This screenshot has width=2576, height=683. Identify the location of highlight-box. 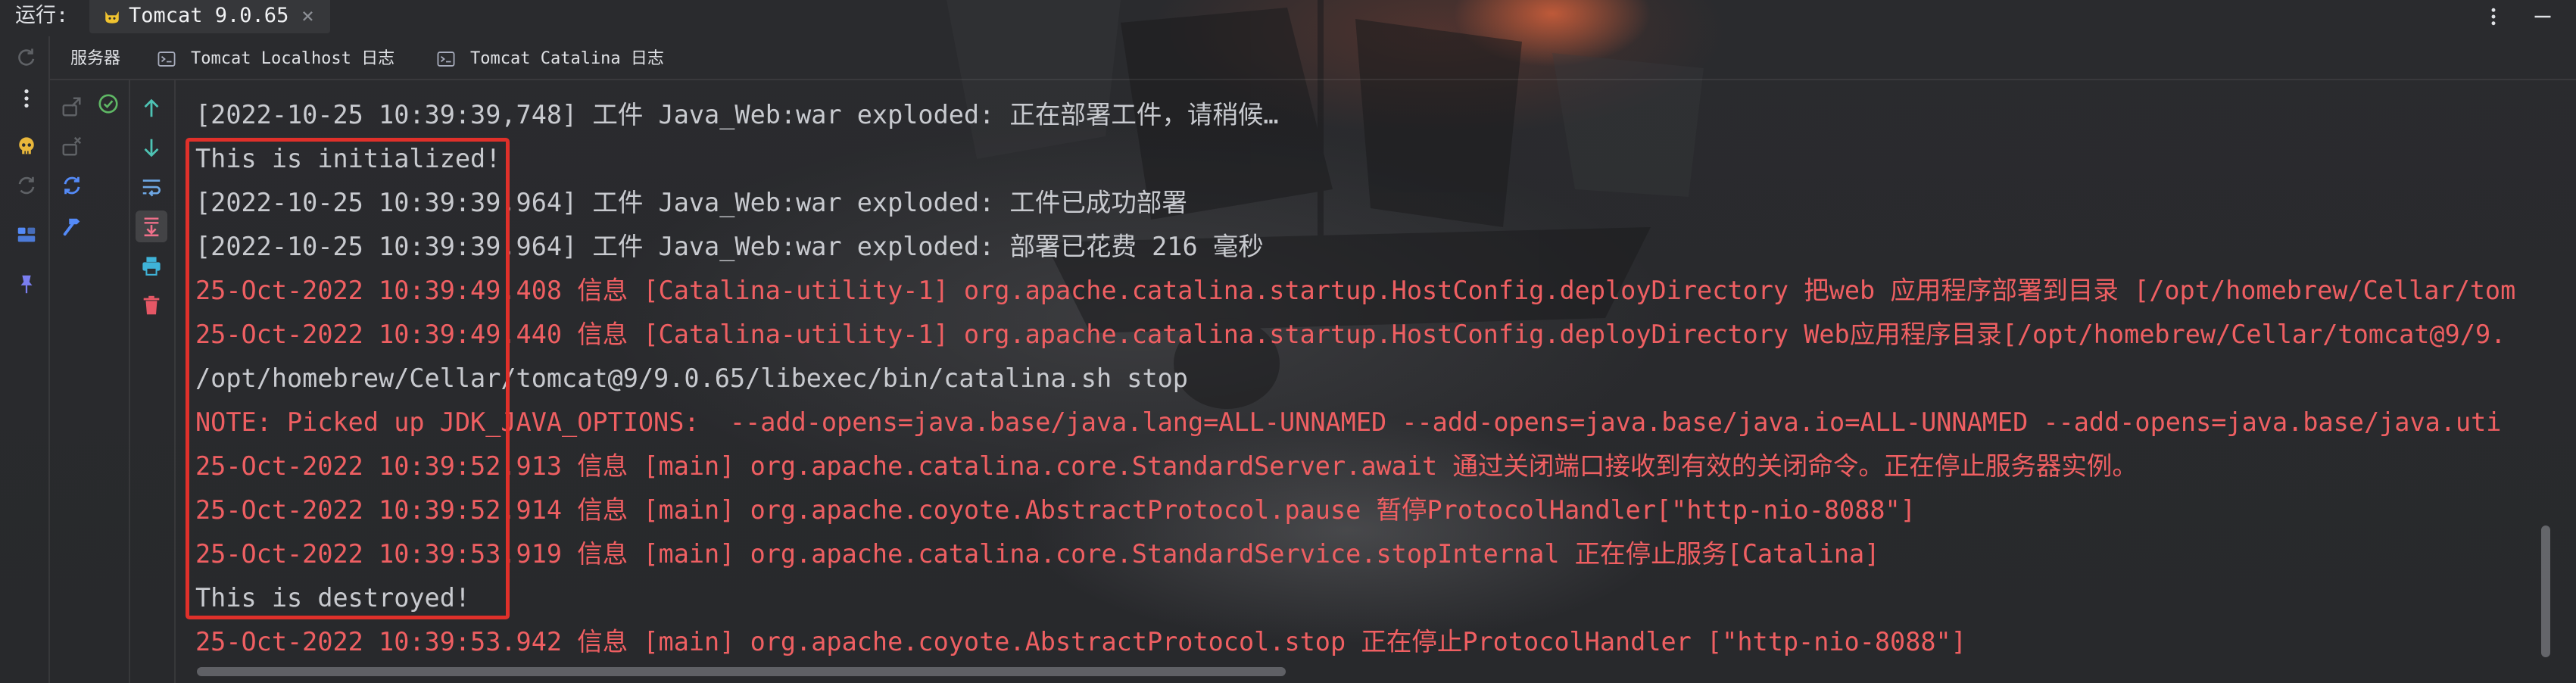
(348, 378).